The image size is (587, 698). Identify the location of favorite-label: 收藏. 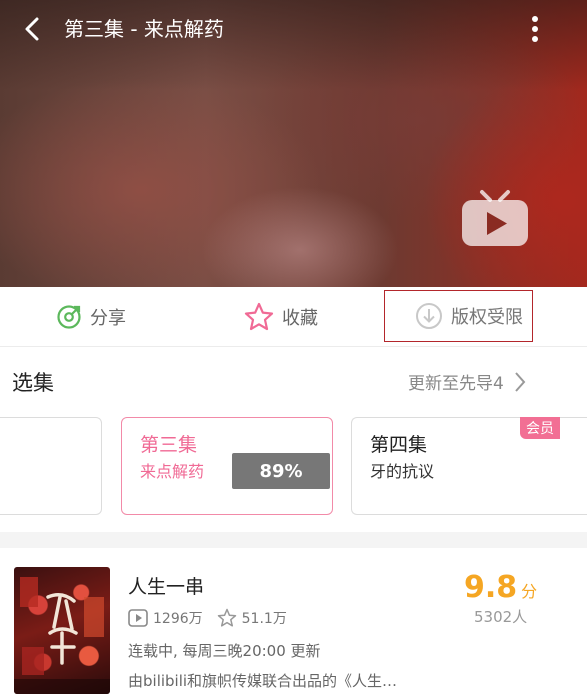
(300, 318).